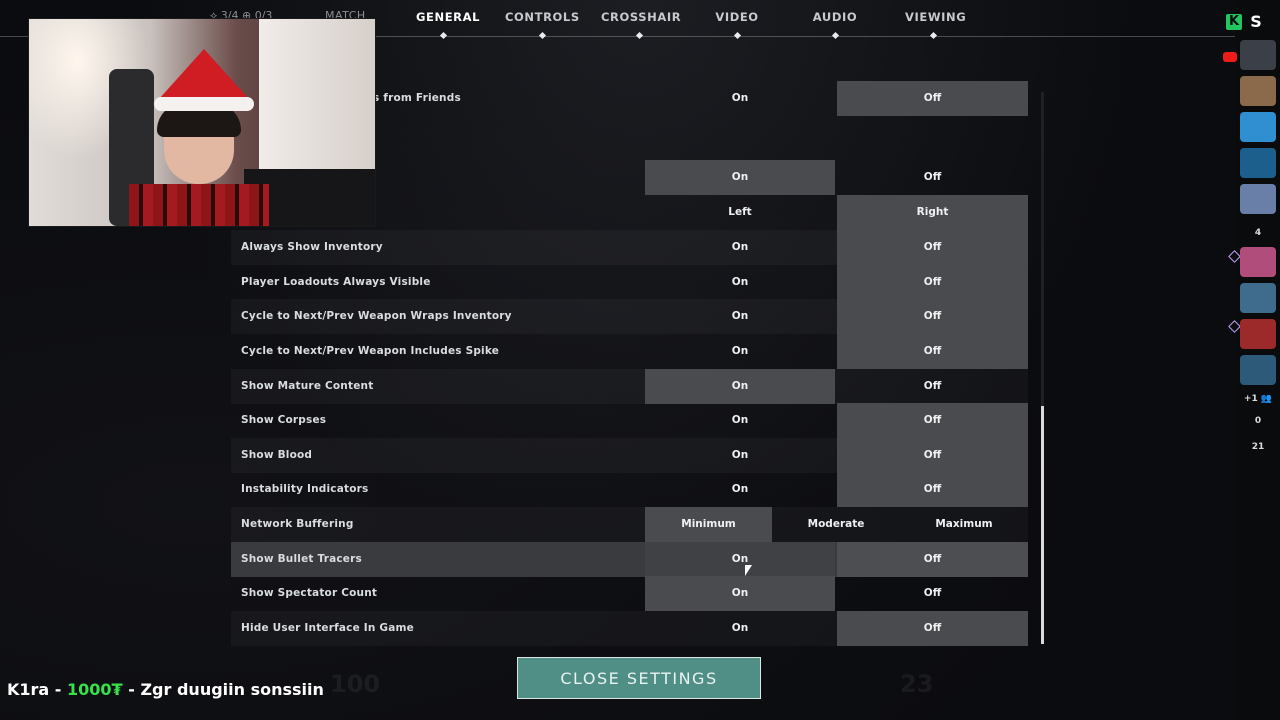 This screenshot has height=720, width=1280. Describe the element at coordinates (740, 212) in the screenshot. I see `option-left: Left` at that location.